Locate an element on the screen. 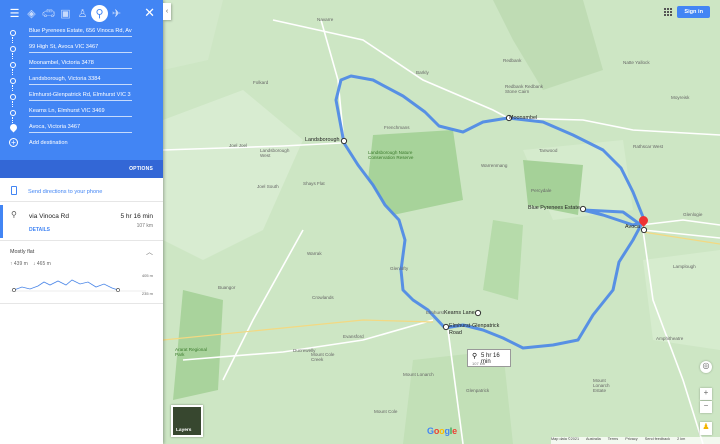 The width and height of the screenshot is (720, 444). send-feedback-link: Send feedback is located at coordinates (657, 439).